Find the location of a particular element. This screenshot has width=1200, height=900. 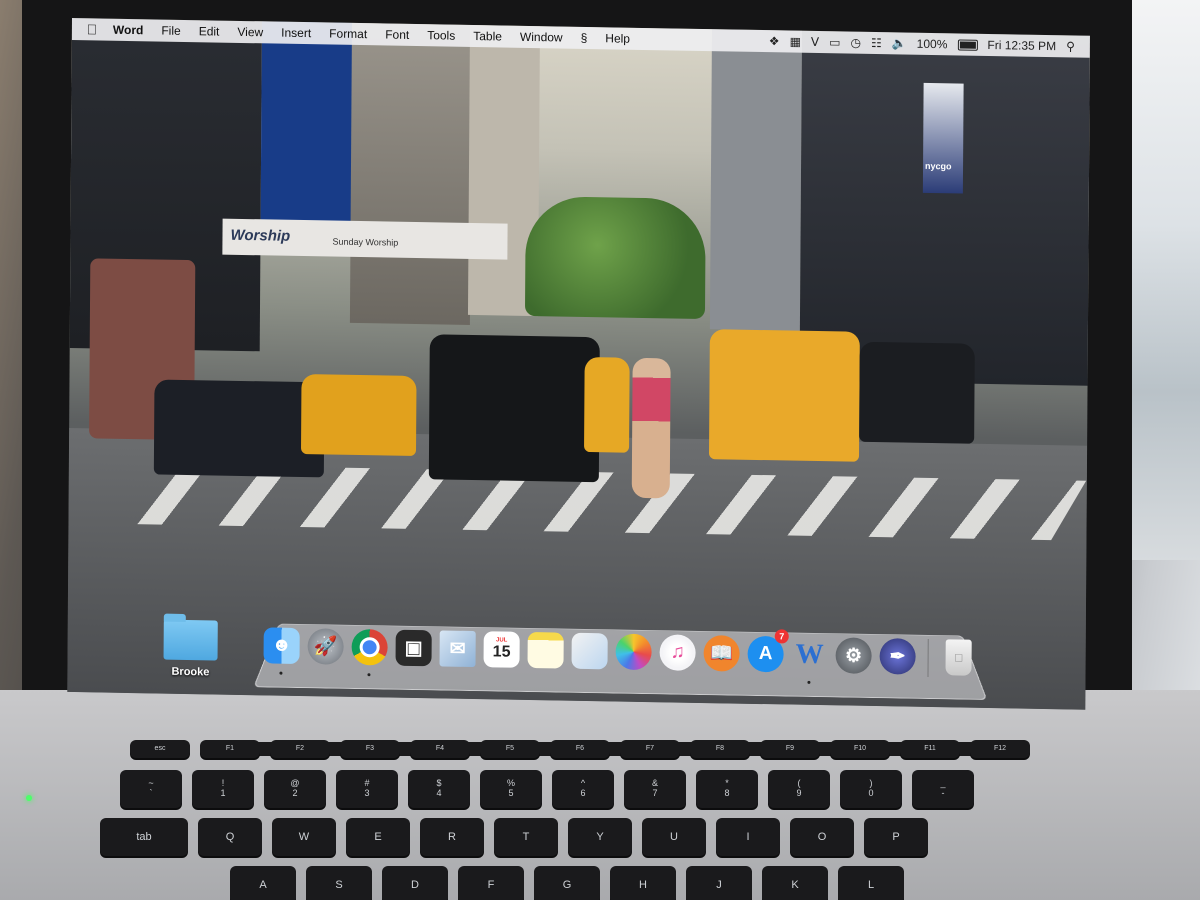

dock-preview is located at coordinates (589, 651).